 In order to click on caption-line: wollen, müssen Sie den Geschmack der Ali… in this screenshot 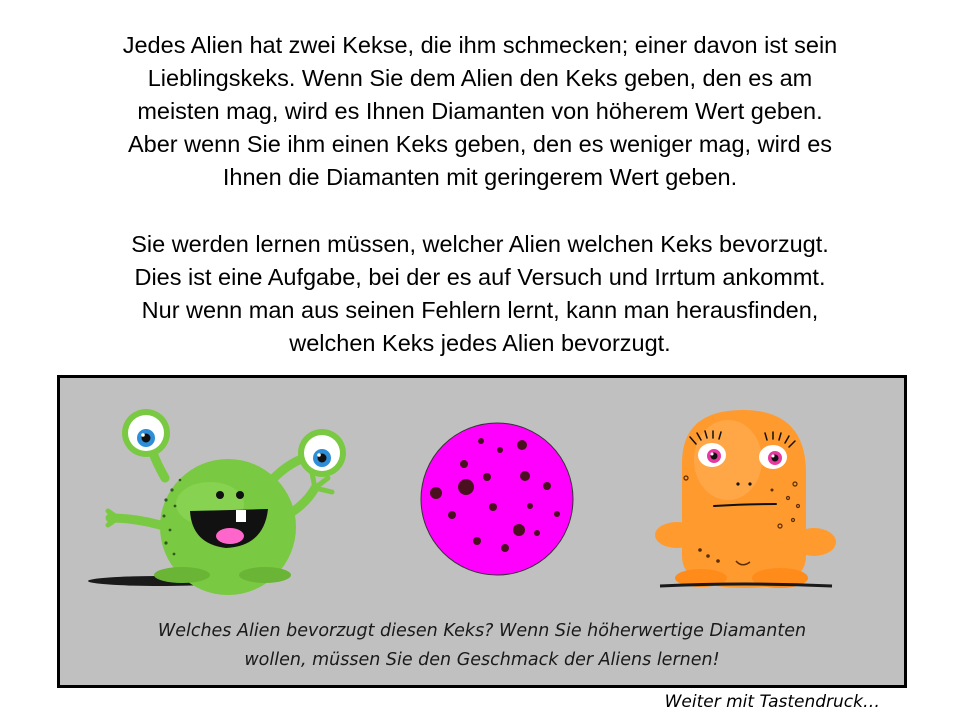, I will do `click(482, 660)`.